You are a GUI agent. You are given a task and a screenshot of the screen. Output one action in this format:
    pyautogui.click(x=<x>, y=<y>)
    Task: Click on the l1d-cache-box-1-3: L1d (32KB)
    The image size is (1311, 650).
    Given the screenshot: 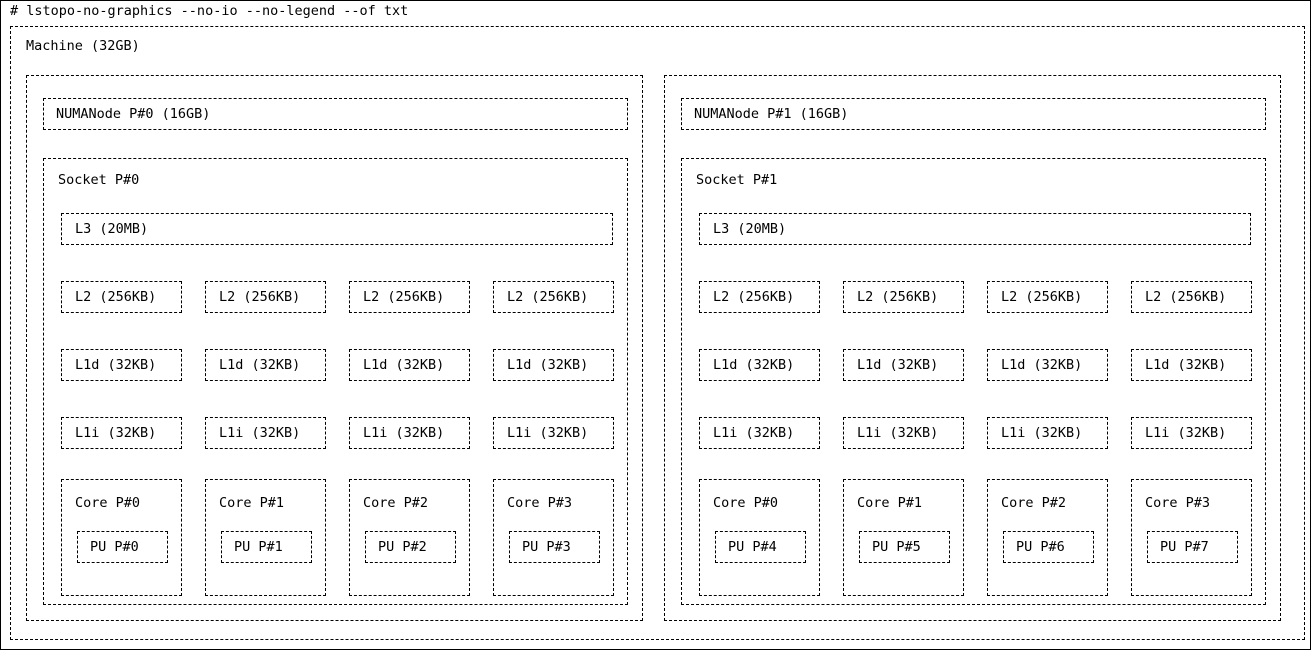 What is the action you would take?
    pyautogui.click(x=1191, y=365)
    